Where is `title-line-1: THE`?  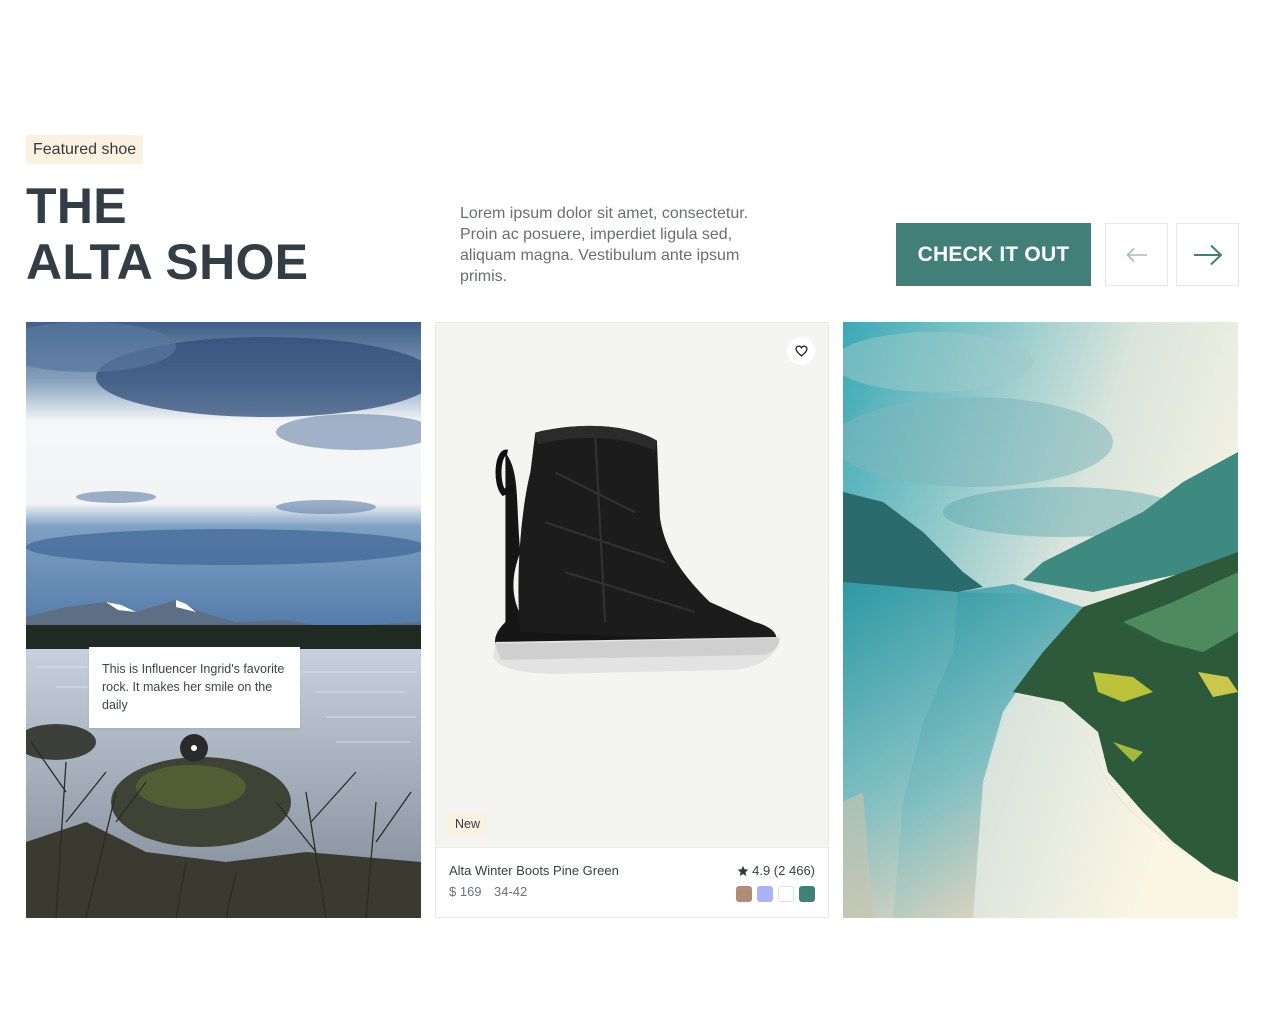
title-line-1: THE is located at coordinates (76, 206).